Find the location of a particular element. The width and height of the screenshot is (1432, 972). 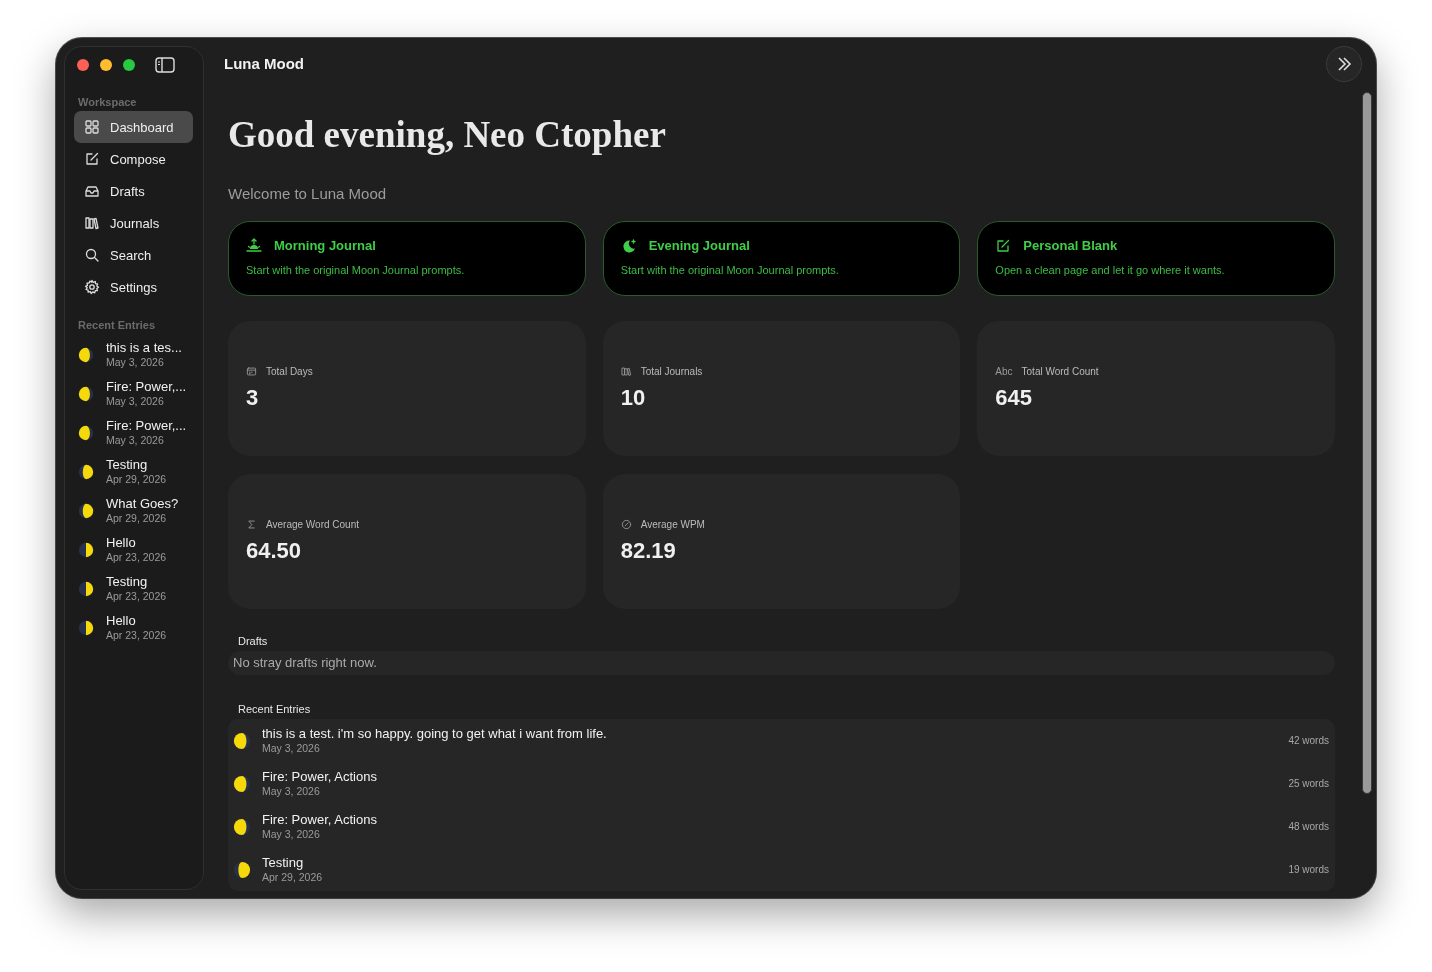

stat-value: 82.19 is located at coordinates (648, 551).